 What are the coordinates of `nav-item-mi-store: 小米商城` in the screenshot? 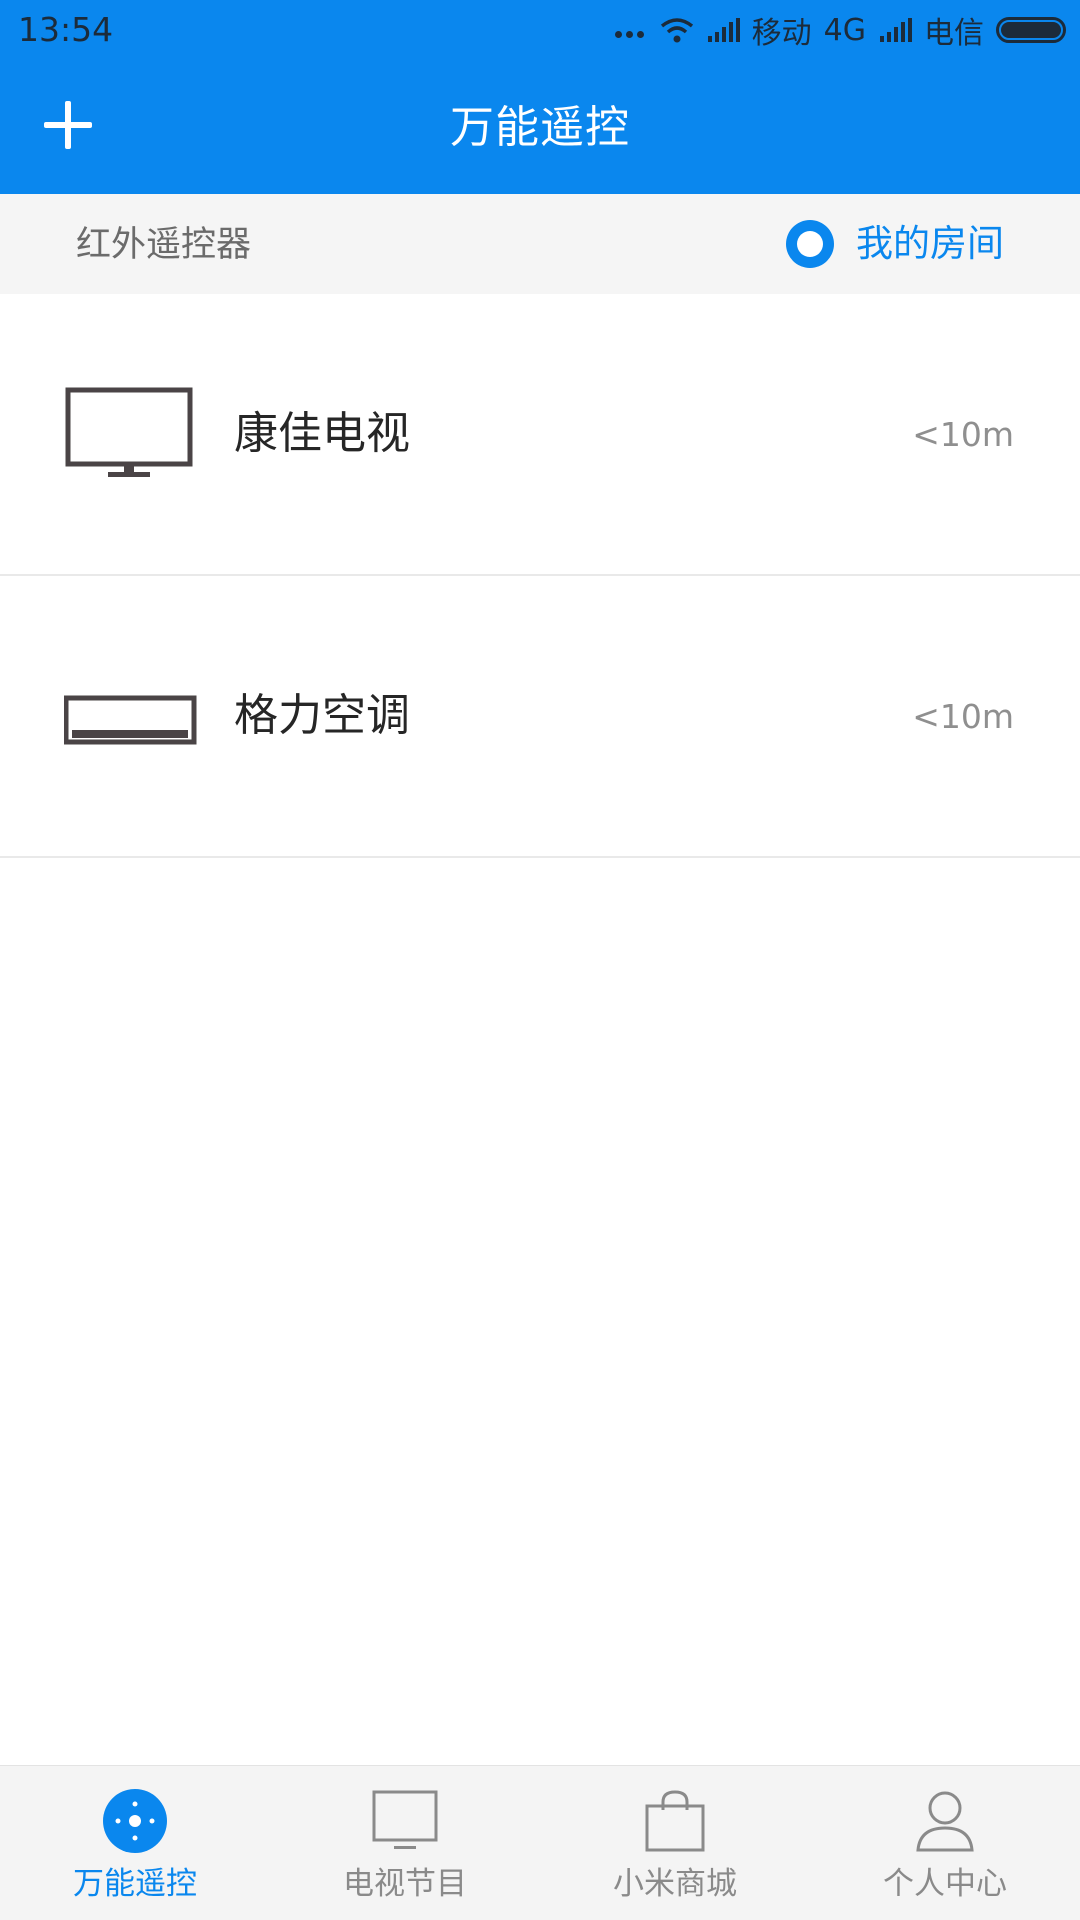 It's located at (675, 1843).